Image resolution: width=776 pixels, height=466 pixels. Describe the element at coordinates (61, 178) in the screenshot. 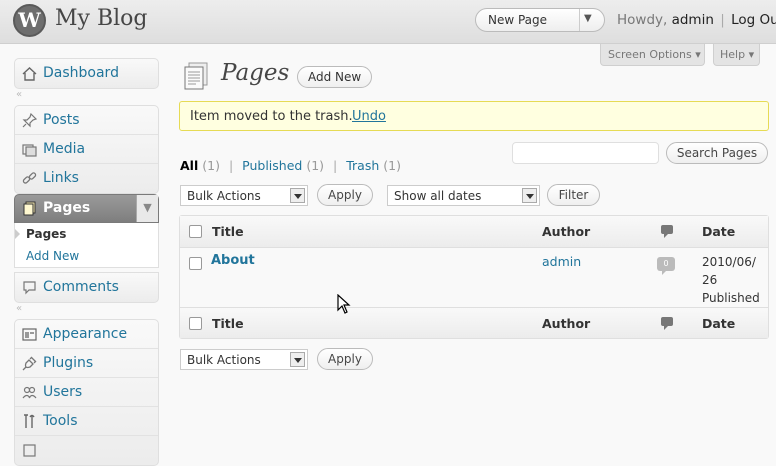

I see `menu-label-links: Links` at that location.